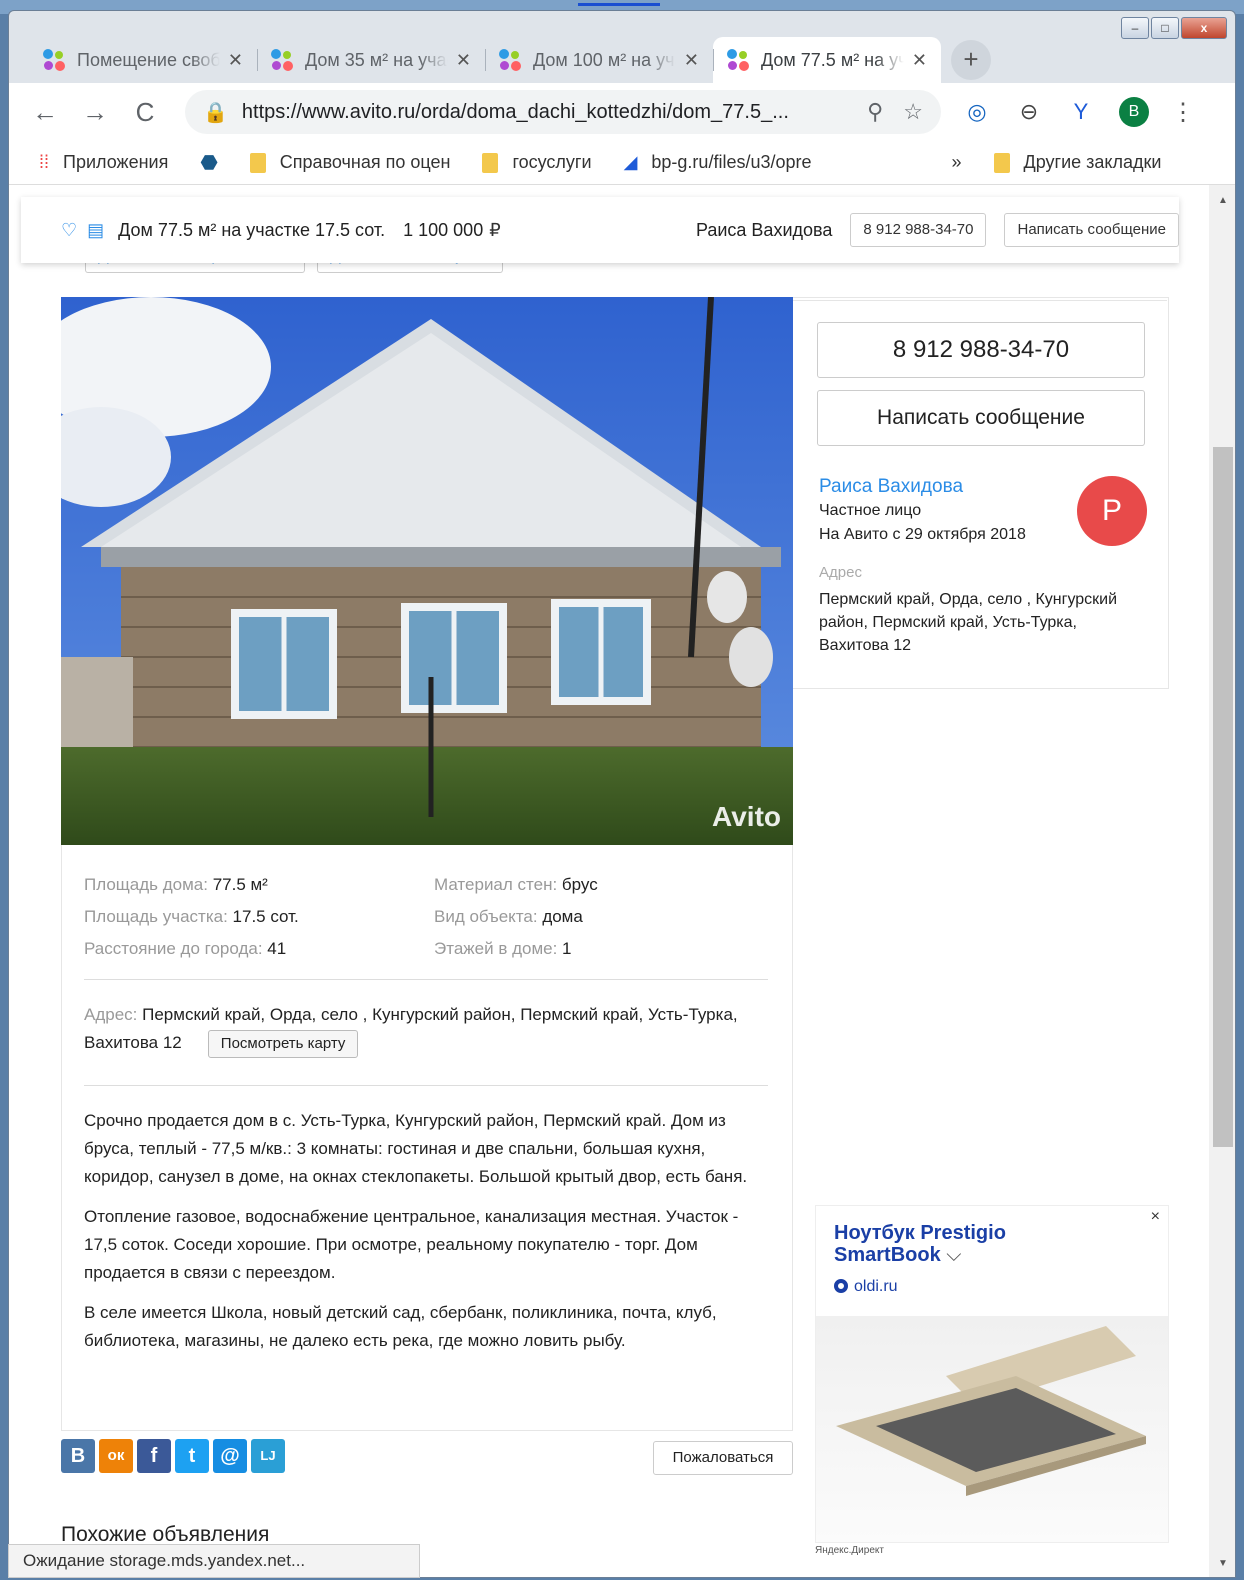 Image resolution: width=1244 pixels, height=1580 pixels. Describe the element at coordinates (562, 916) in the screenshot. I see `param-value: дома` at that location.